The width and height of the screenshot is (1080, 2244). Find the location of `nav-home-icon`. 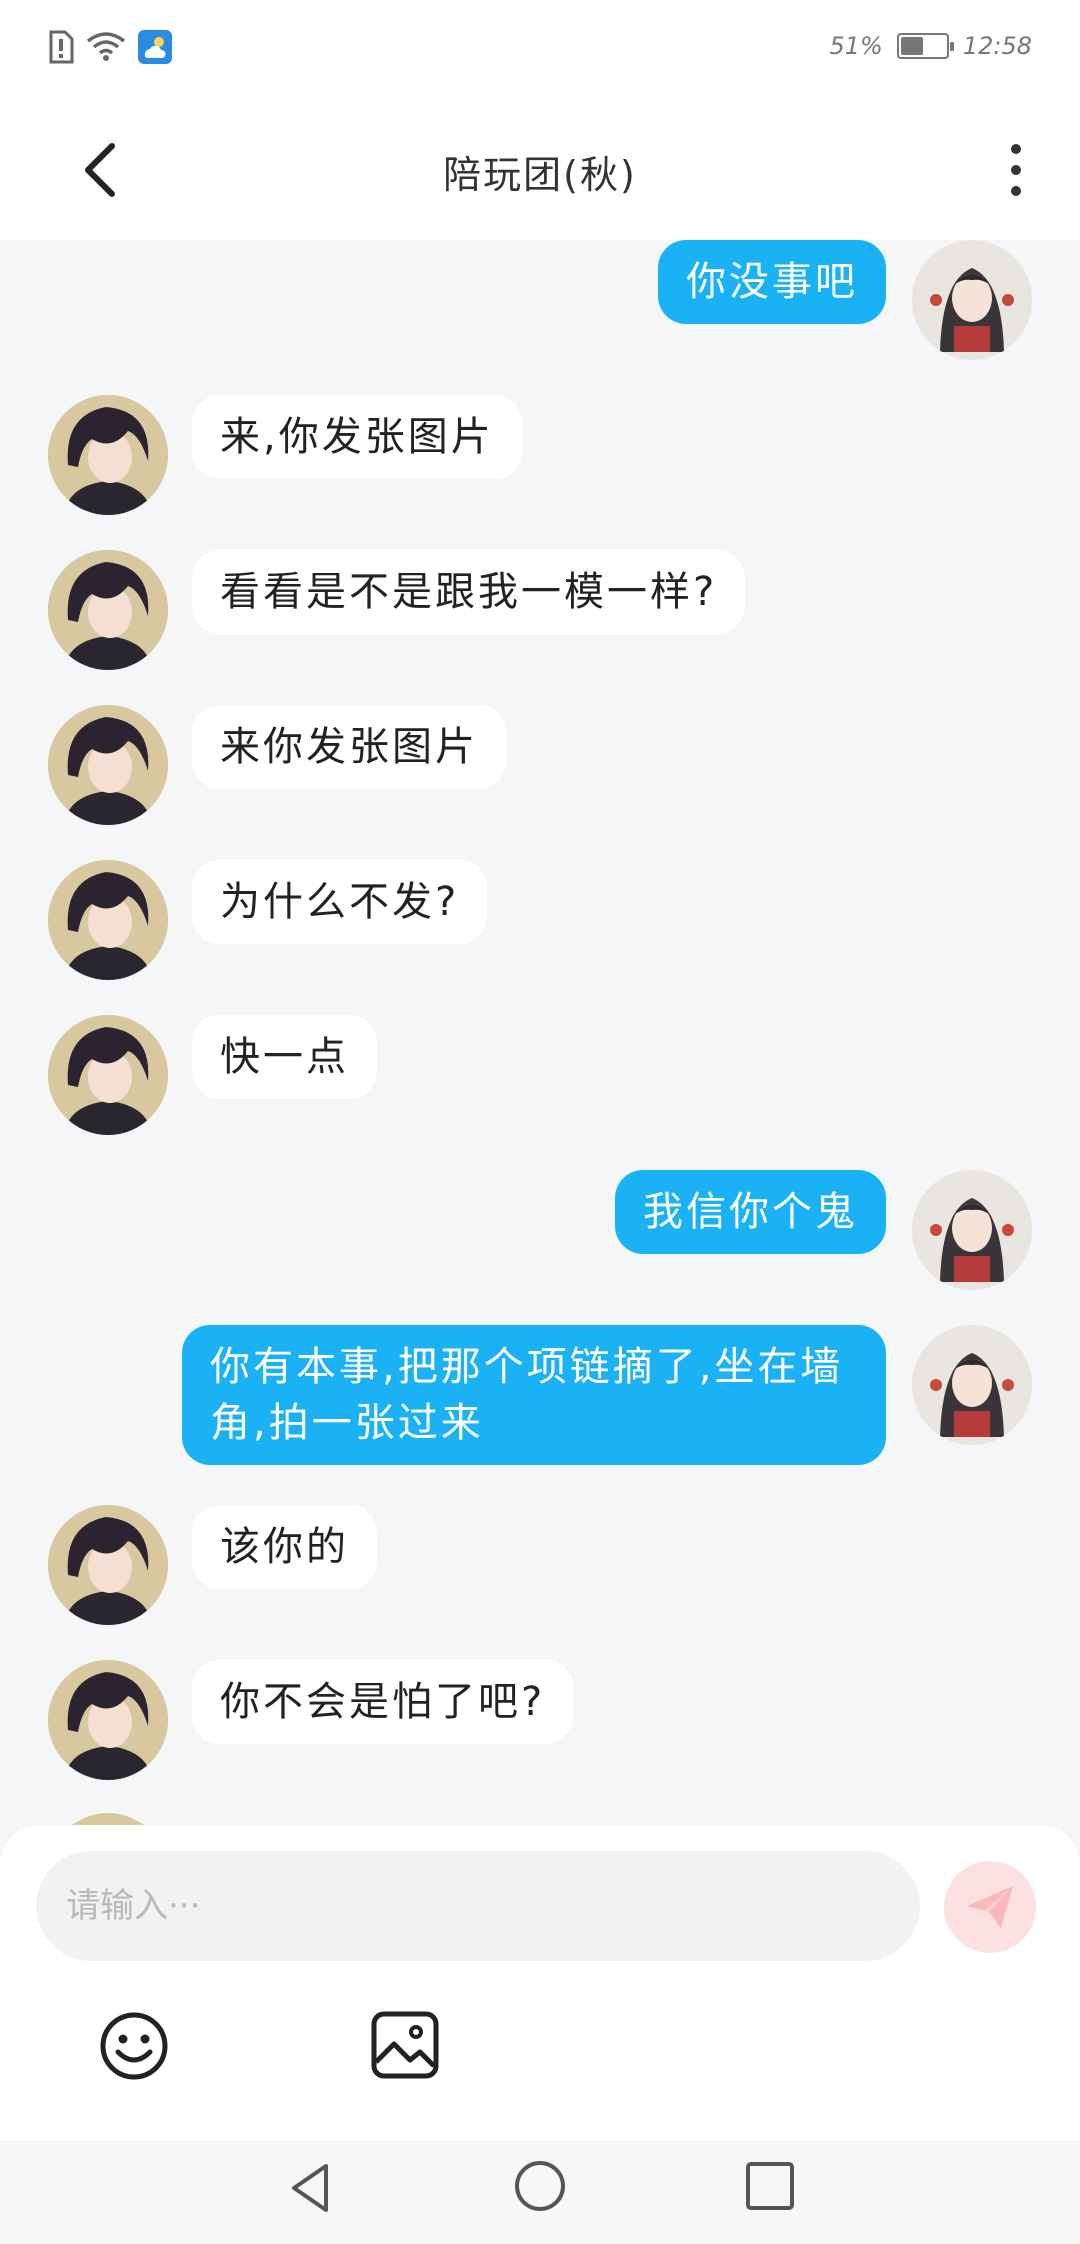

nav-home-icon is located at coordinates (540, 2186).